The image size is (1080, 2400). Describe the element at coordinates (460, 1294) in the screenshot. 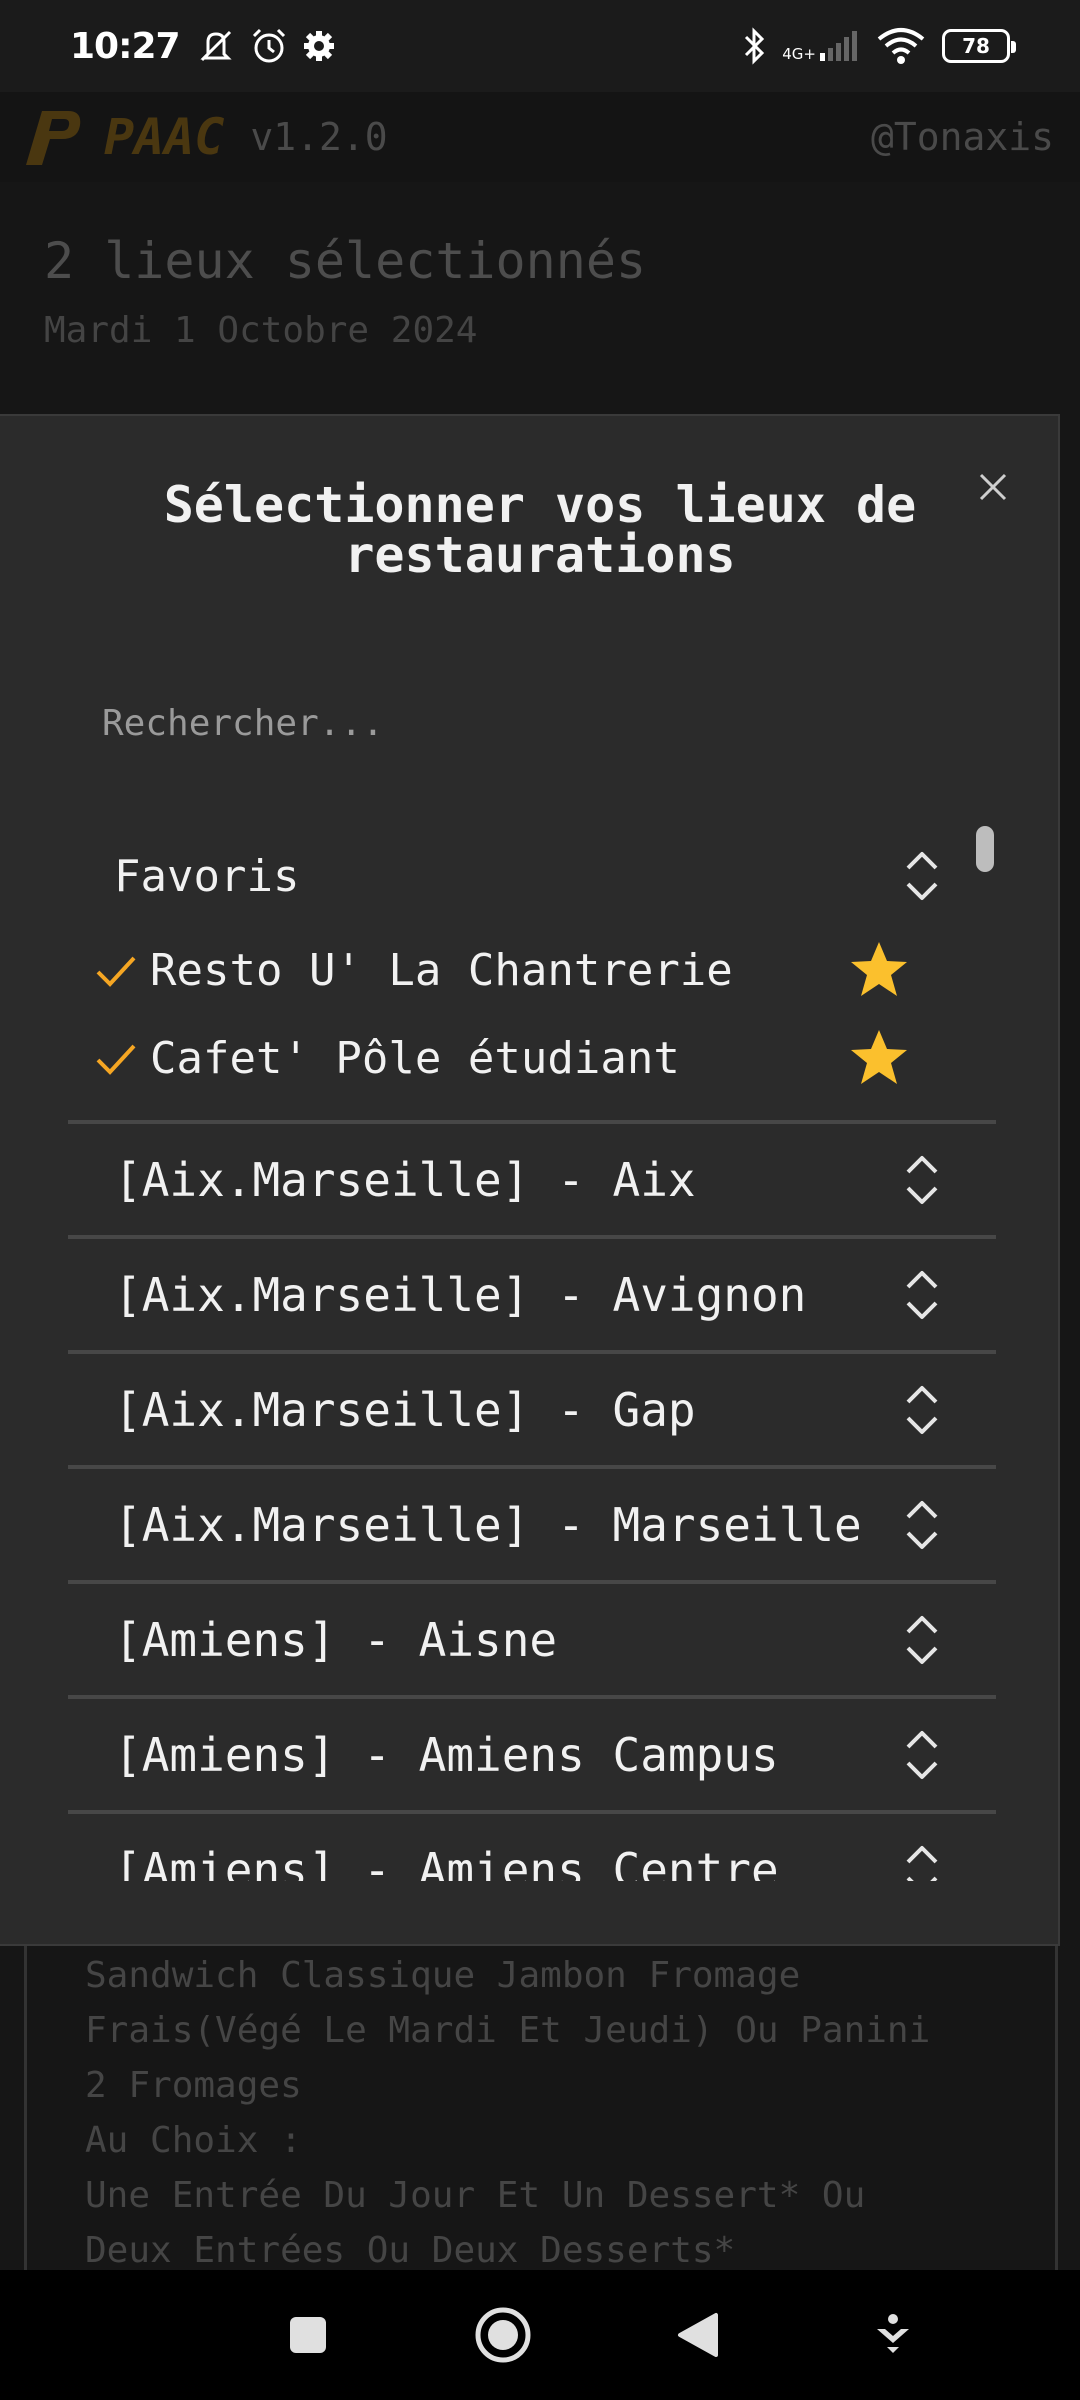

I see `location-group-label: [Aix.Marseille] - Avignon` at that location.